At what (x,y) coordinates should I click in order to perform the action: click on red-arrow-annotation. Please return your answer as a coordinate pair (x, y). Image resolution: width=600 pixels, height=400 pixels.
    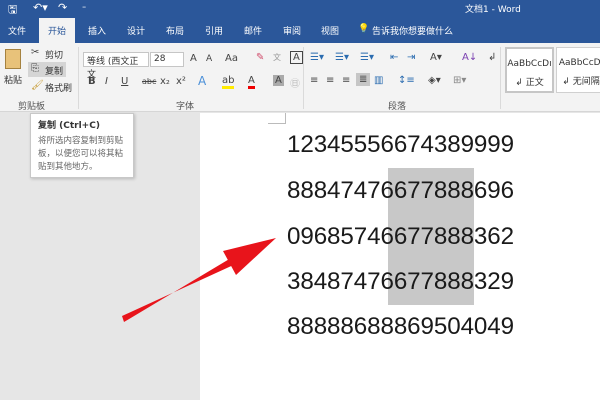
    Looking at the image, I should click on (199, 280).